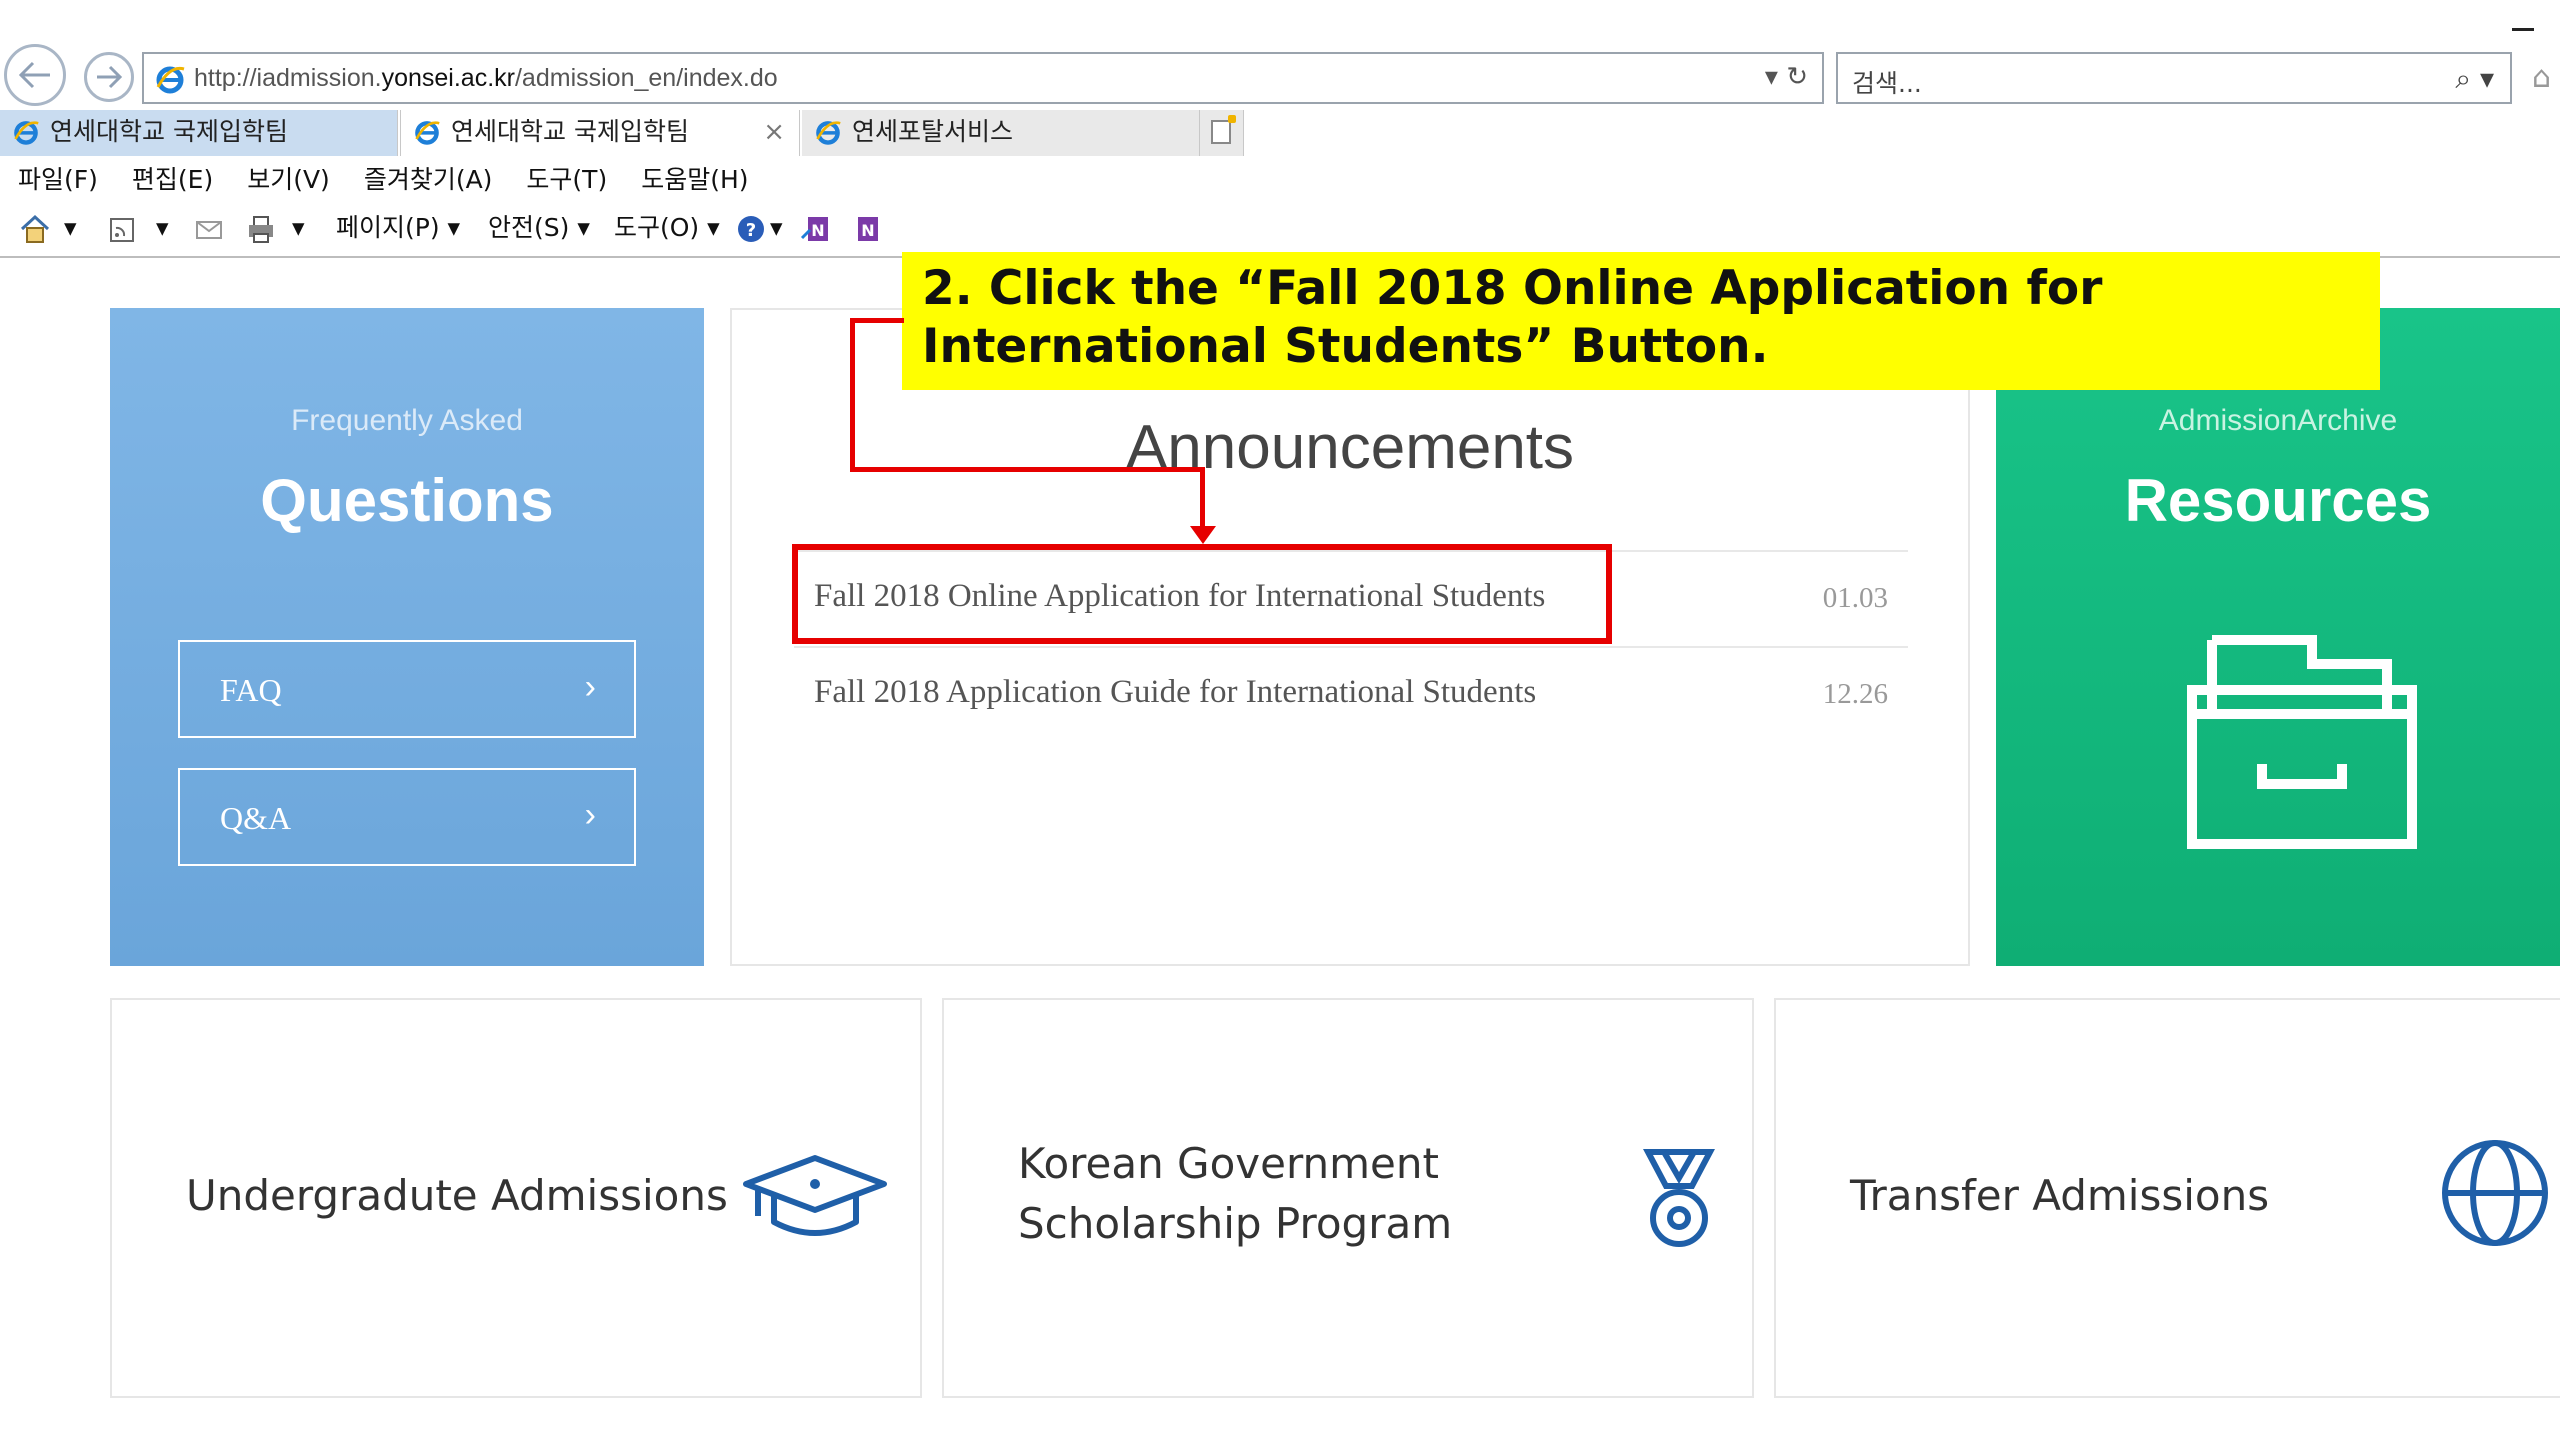  Describe the element at coordinates (407, 689) in the screenshot. I see `faq-button: FAQ ›` at that location.